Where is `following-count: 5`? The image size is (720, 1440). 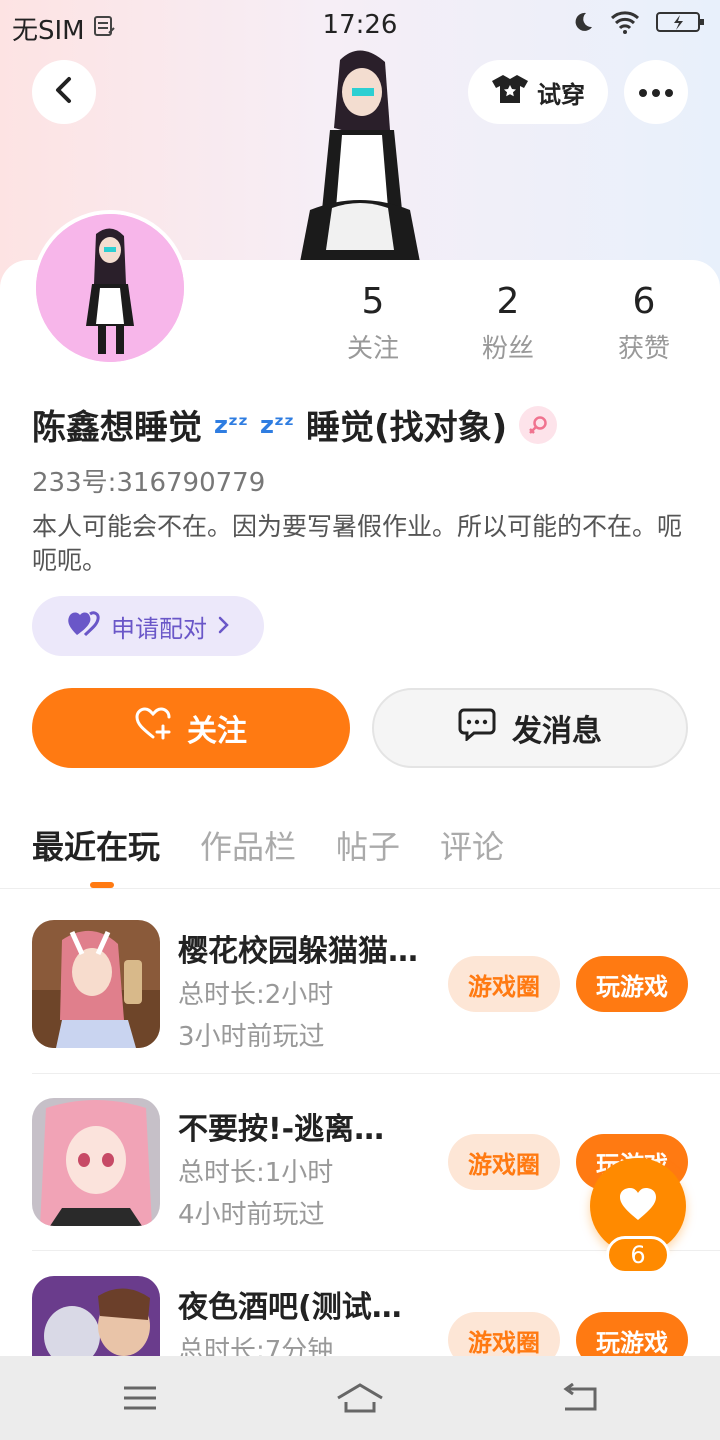
following-count: 5 is located at coordinates (373, 301).